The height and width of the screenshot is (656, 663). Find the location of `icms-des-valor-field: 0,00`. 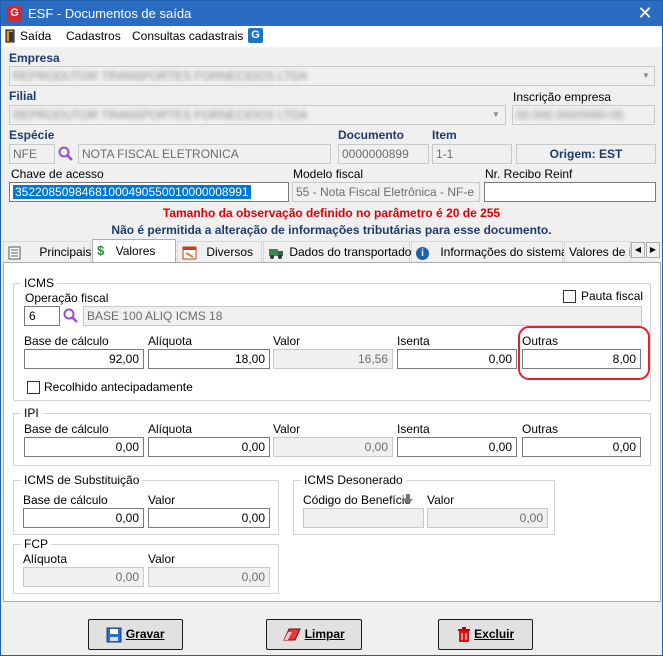

icms-des-valor-field: 0,00 is located at coordinates (487, 518).